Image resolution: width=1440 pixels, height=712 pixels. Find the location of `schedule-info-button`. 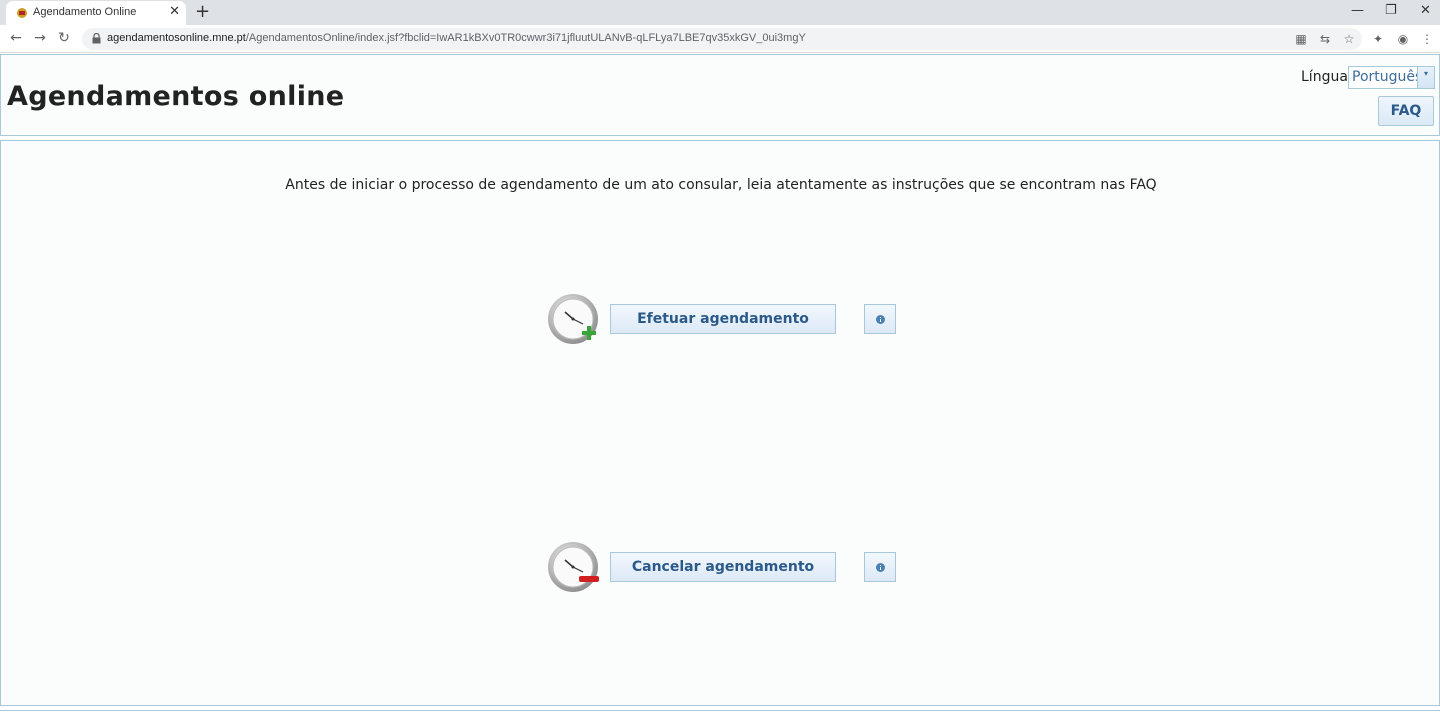

schedule-info-button is located at coordinates (880, 319).